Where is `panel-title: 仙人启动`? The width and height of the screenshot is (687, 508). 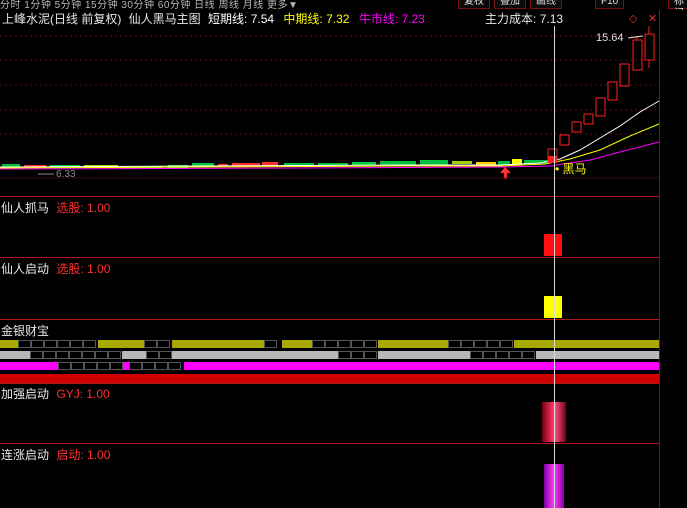 panel-title: 仙人启动 is located at coordinates (25, 269).